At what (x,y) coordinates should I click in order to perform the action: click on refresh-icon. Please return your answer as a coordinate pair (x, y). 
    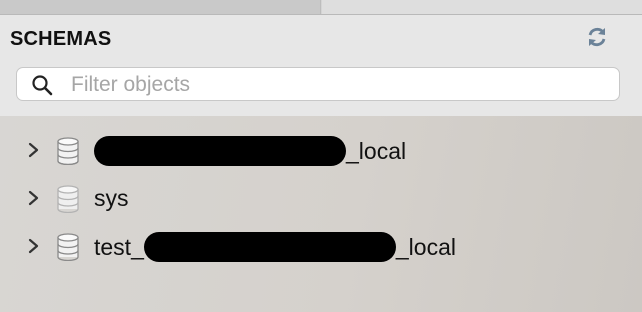
    Looking at the image, I should click on (597, 37).